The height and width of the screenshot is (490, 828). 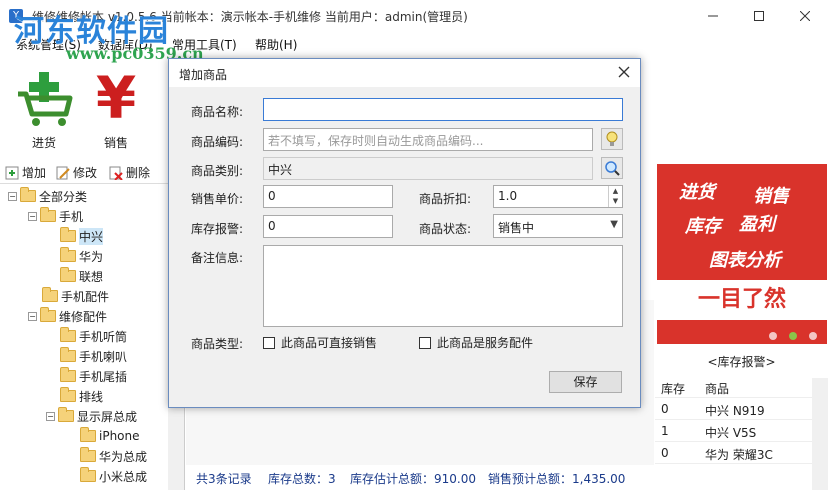 What do you see at coordinates (612, 139) in the screenshot?
I see `generate-code-button` at bounding box center [612, 139].